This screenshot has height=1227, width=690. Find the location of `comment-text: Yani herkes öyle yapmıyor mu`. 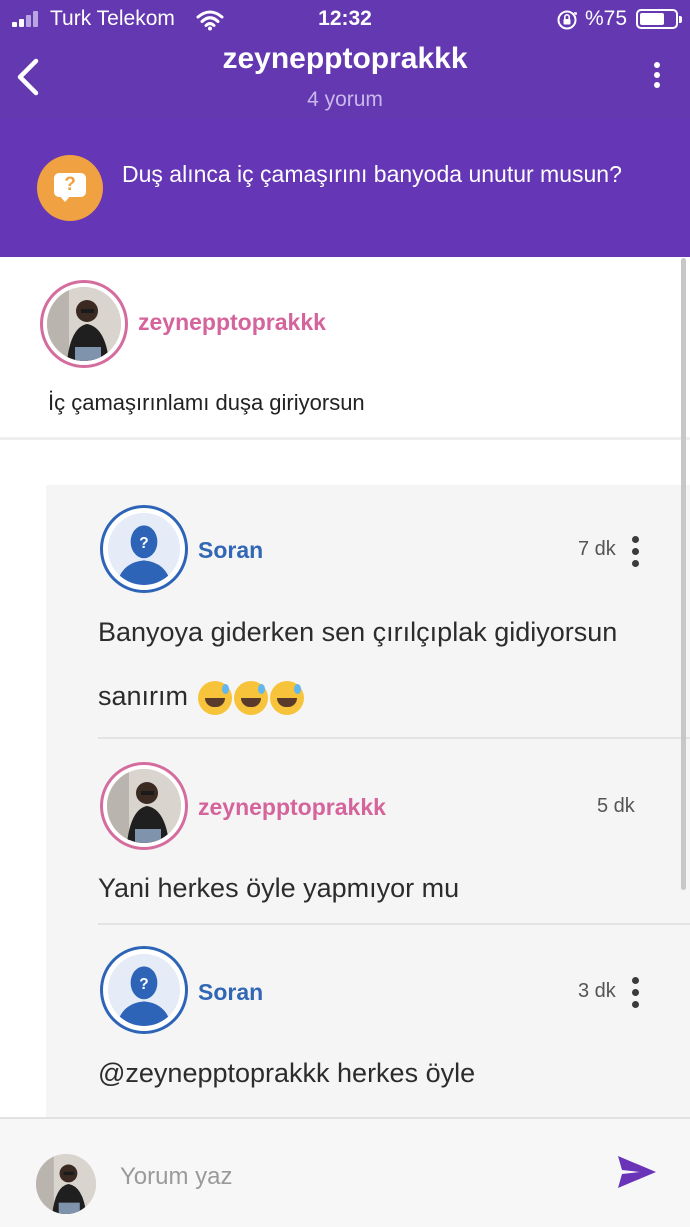

comment-text: Yani herkes öyle yapmıyor mu is located at coordinates (279, 888).